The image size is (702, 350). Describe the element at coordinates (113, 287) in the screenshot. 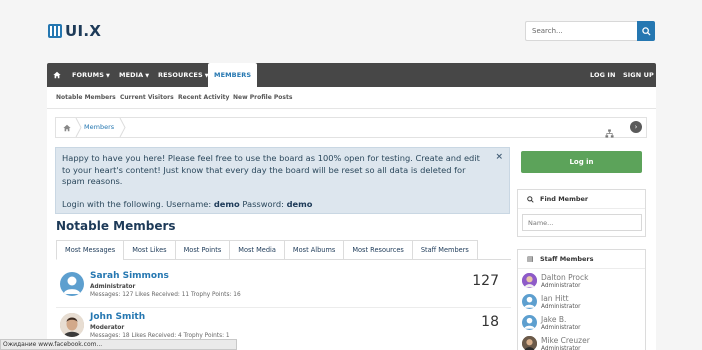

I see `member-role: Administrator` at that location.